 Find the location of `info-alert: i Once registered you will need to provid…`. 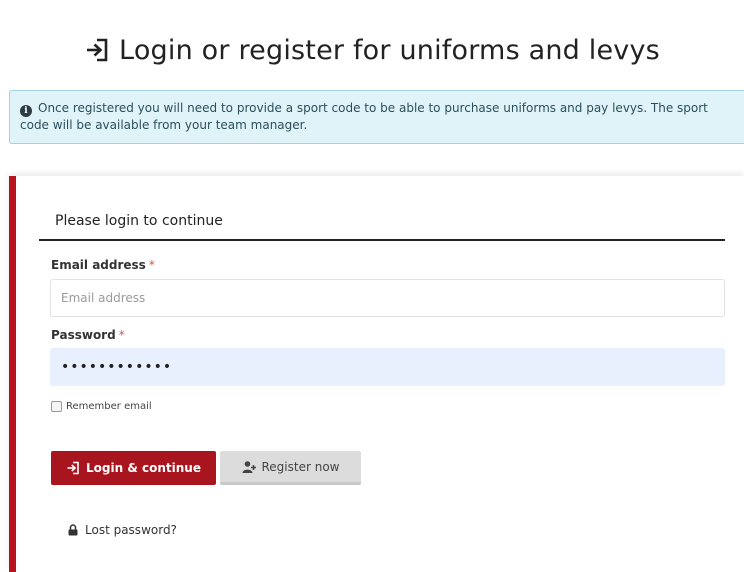

info-alert: i Once registered you will need to provid… is located at coordinates (376, 117).